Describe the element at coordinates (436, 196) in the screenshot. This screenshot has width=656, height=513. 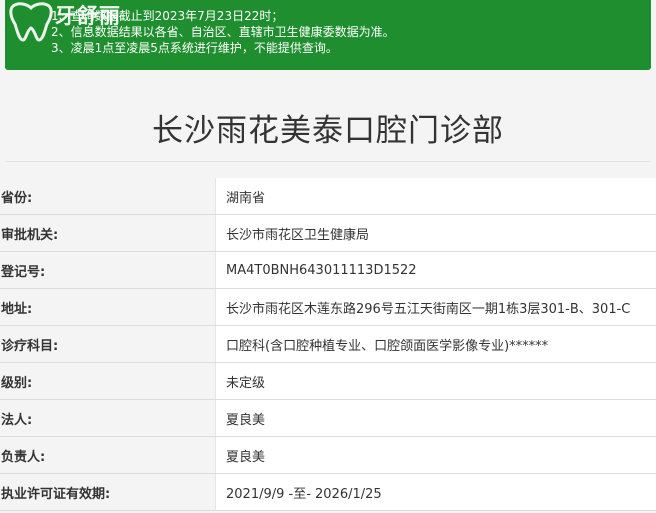
I see `province-value: 湖南省` at that location.